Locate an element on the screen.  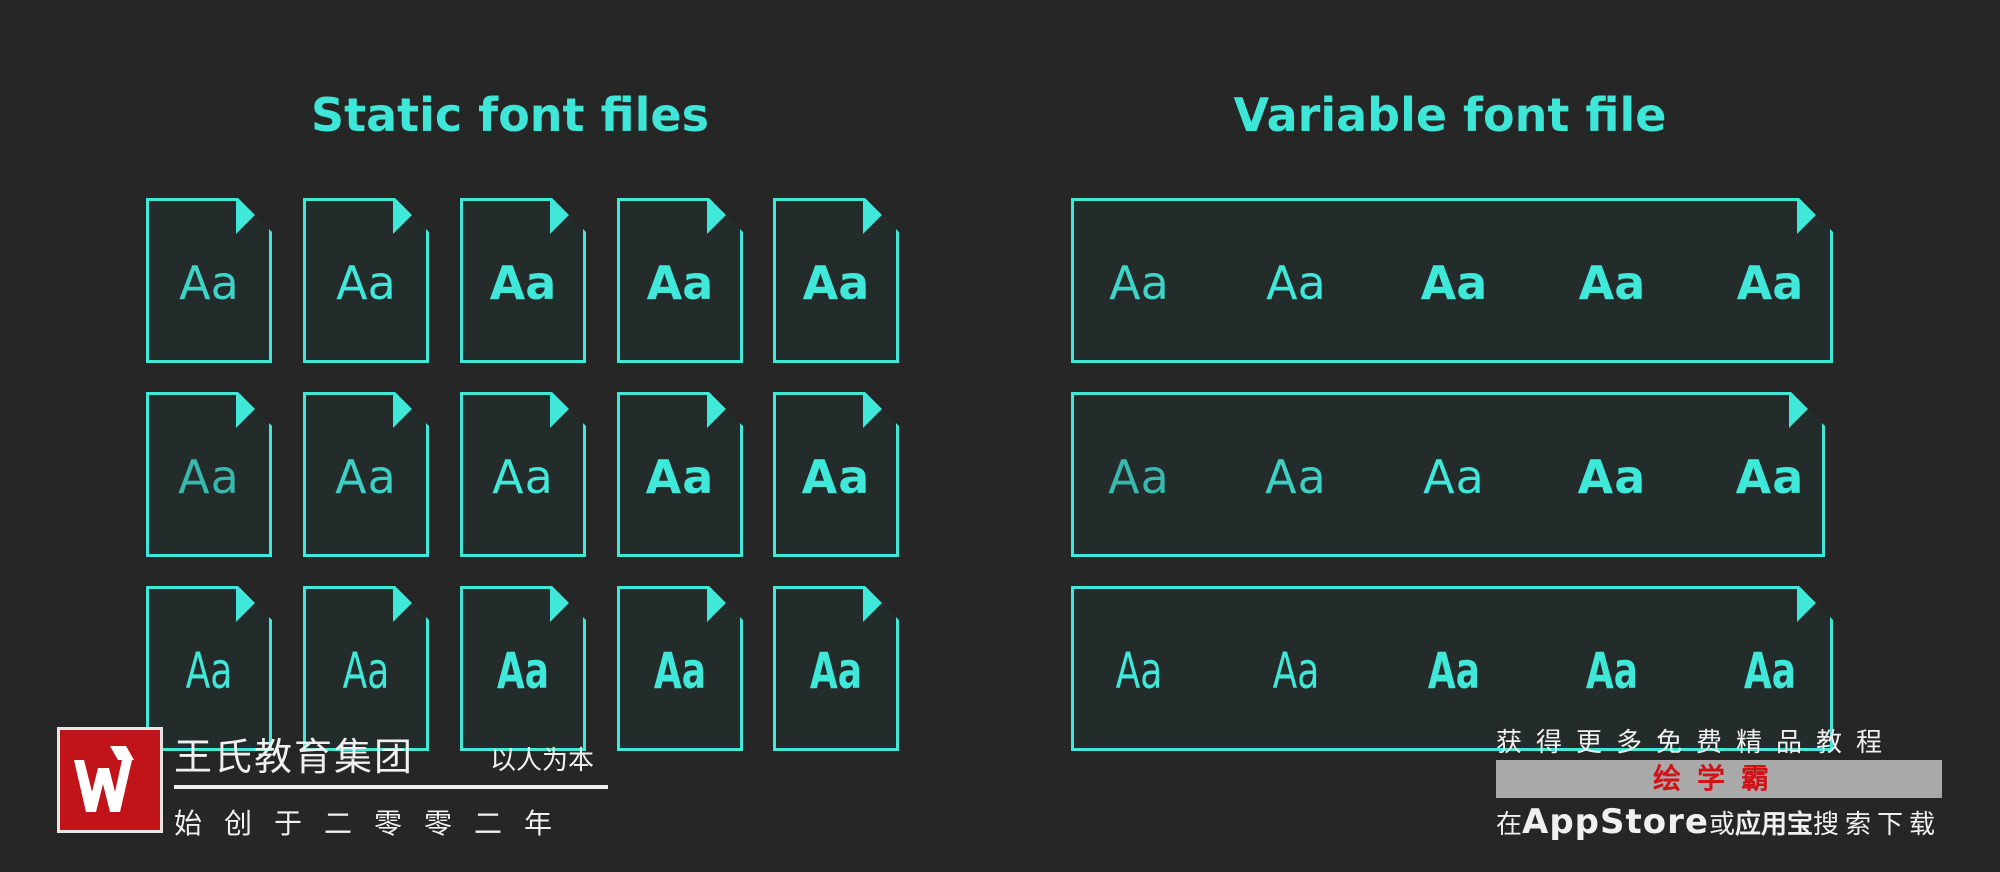
promo-app-badge: 绘学霸 is located at coordinates (1719, 779).